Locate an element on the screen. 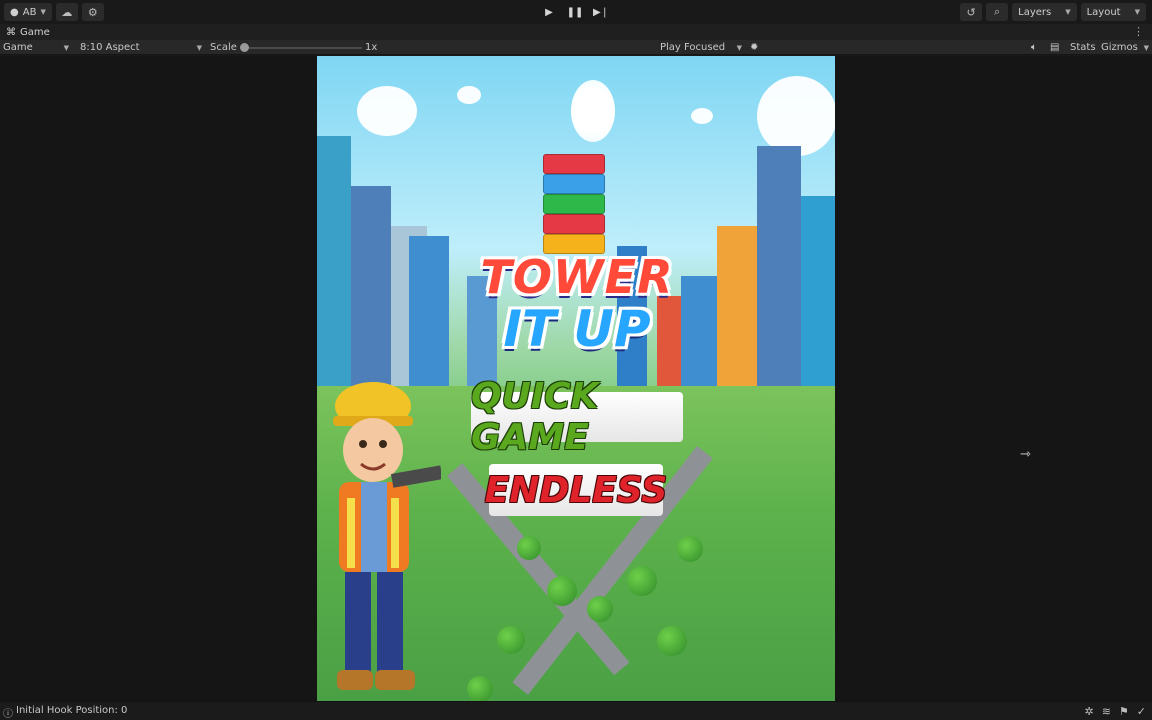 The image size is (1152, 720). pause-icon: ❚❚ is located at coordinates (575, 12).